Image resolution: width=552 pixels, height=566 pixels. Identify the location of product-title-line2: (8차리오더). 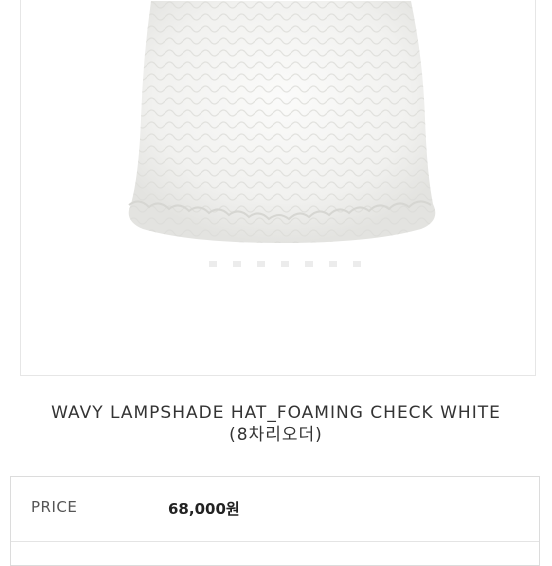
(276, 435).